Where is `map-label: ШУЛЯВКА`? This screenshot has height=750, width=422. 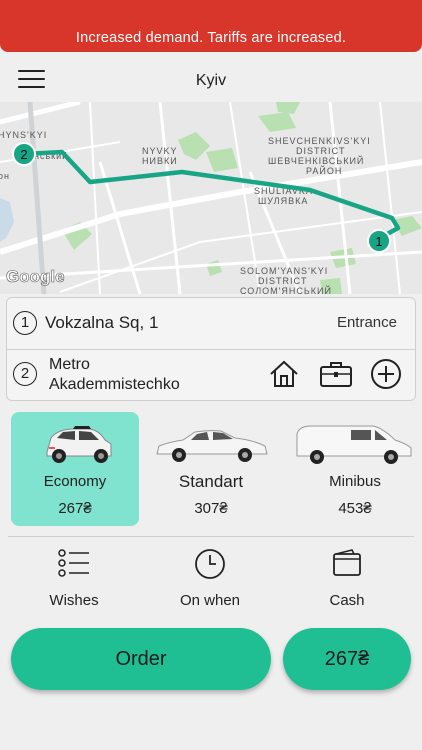
map-label: ШУЛЯВКА is located at coordinates (283, 201).